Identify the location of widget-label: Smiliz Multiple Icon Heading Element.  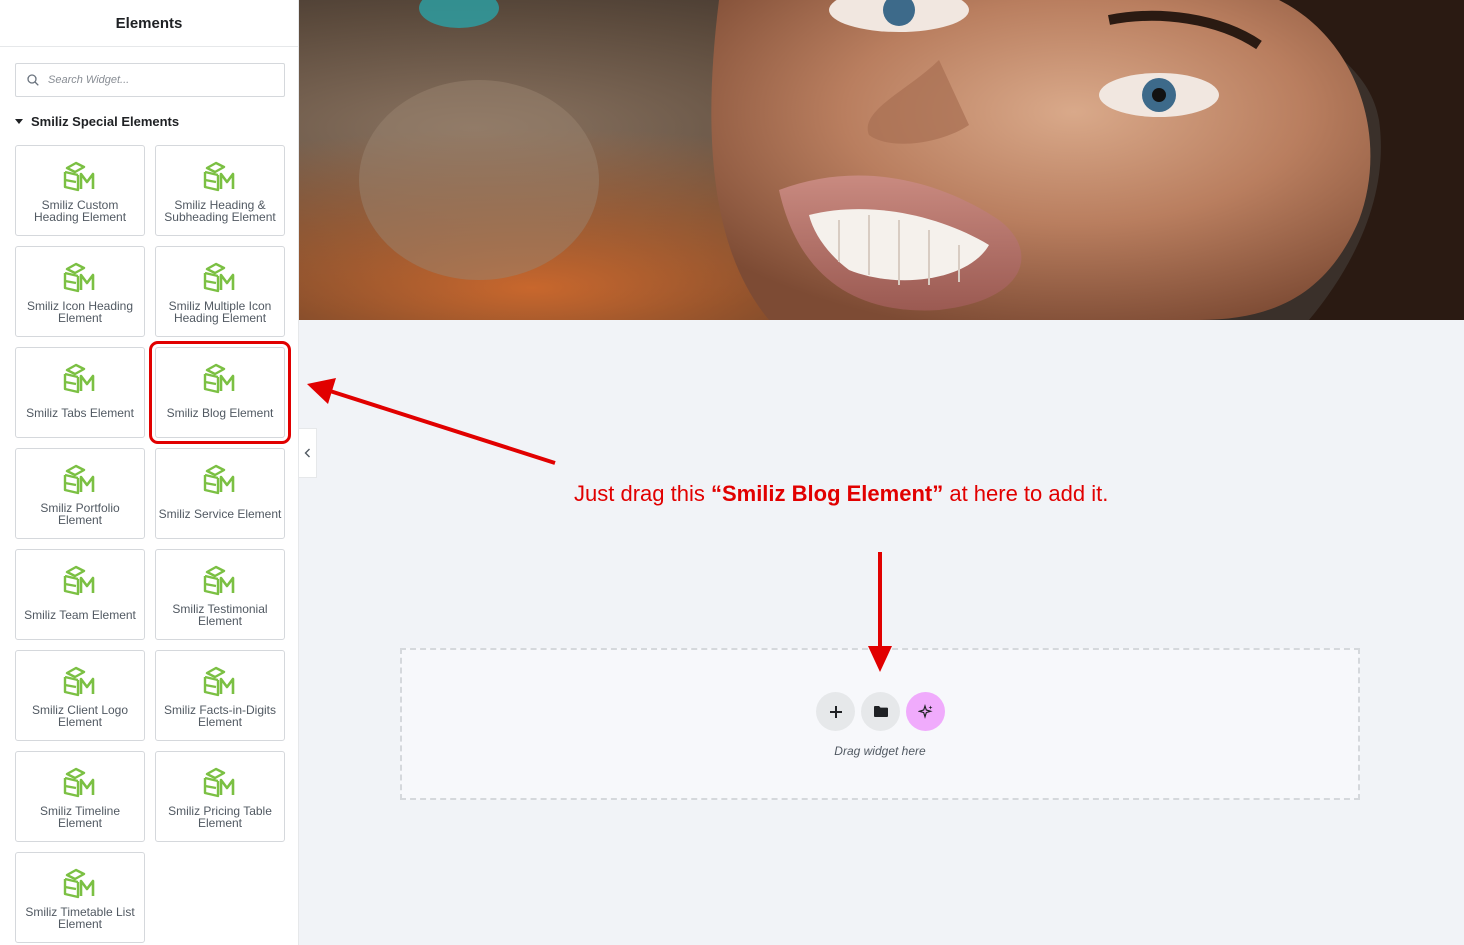
(220, 311).